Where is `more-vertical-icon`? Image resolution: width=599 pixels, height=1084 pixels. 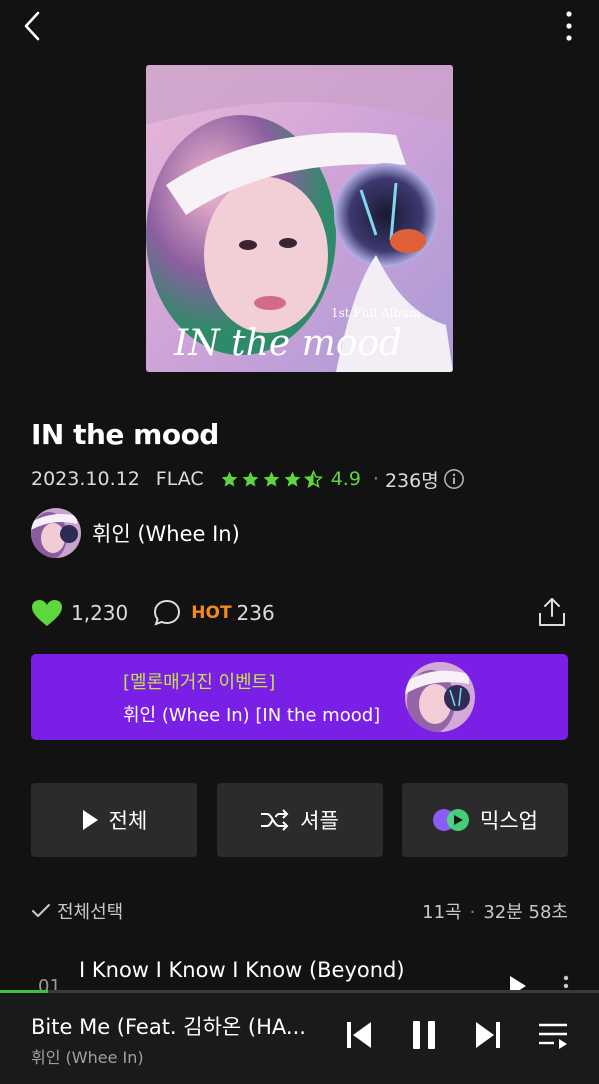
more-vertical-icon is located at coordinates (569, 26).